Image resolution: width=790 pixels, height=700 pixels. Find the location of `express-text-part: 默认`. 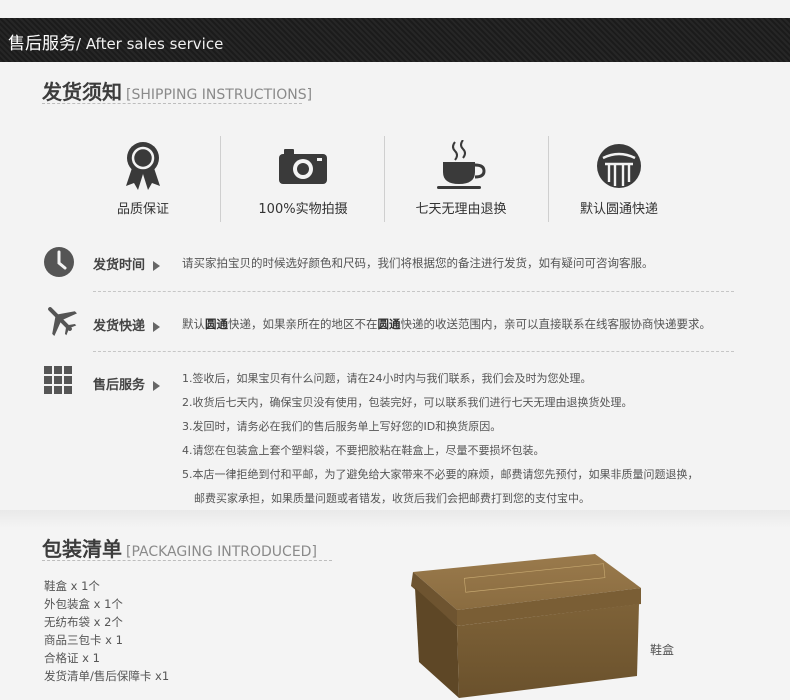

express-text-part: 默认 is located at coordinates (193, 324).